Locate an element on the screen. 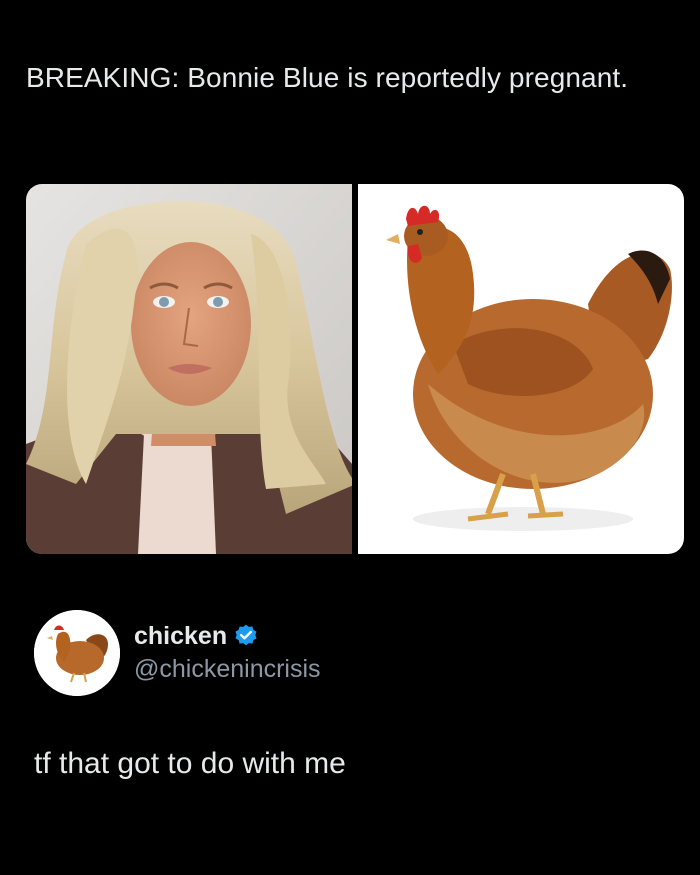 This screenshot has height=875, width=700. chicken-avatar-icon is located at coordinates (77, 653).